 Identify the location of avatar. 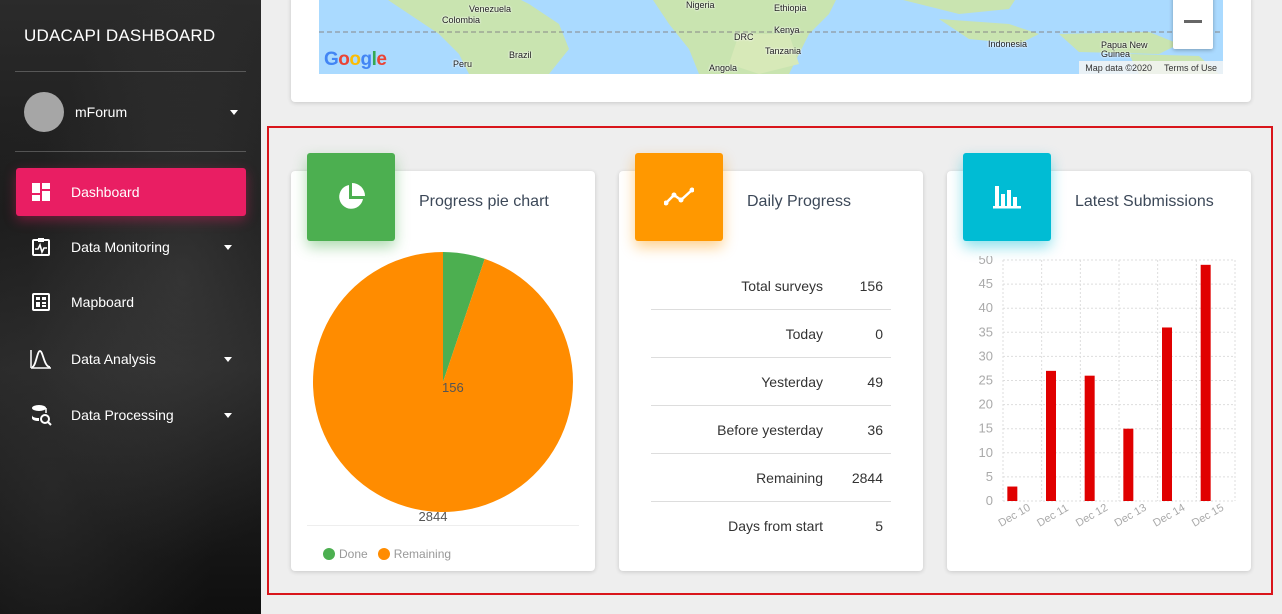
(44, 112).